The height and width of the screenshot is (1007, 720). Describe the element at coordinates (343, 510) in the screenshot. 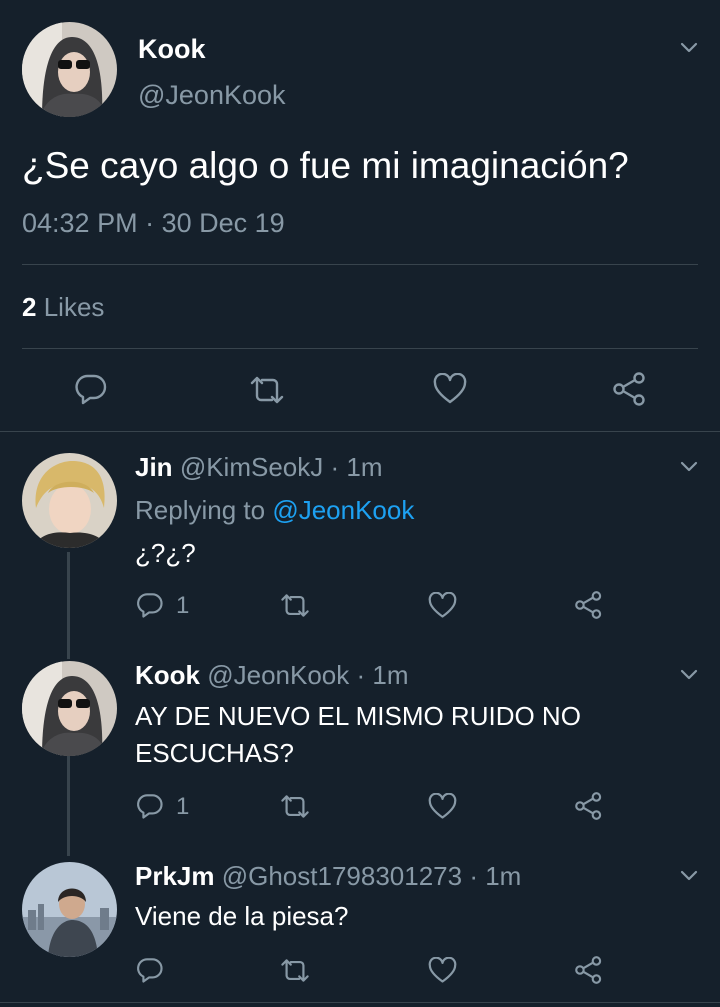

I see `replying-to-handle: @JeonKook` at that location.